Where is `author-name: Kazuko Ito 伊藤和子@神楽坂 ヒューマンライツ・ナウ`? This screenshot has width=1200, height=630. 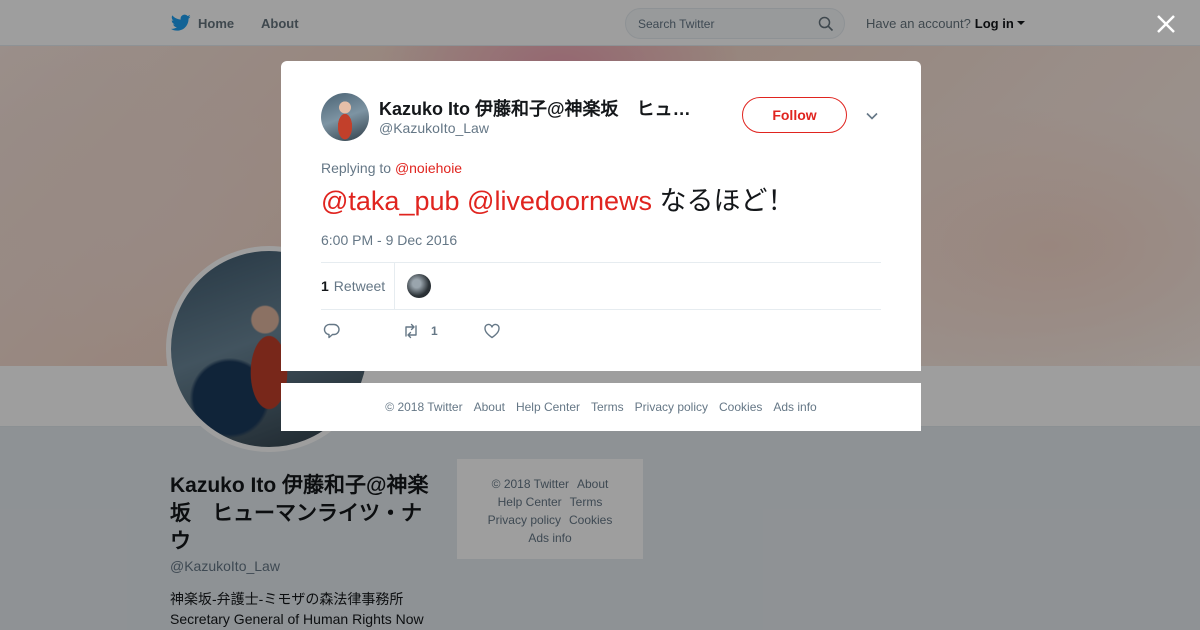 author-name: Kazuko Ito 伊藤和子@神楽坂 ヒューマンライツ・ナウ is located at coordinates (539, 108).